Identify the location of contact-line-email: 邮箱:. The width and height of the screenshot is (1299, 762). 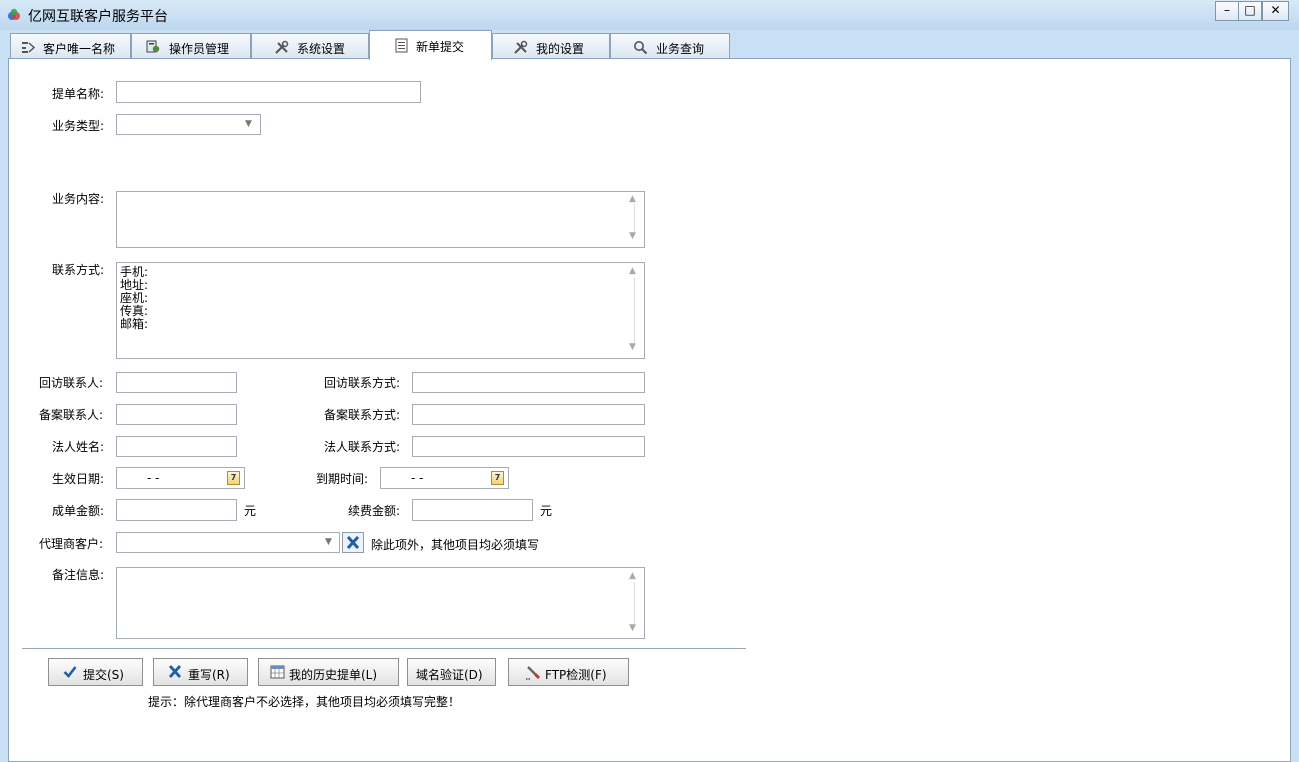
(134, 324).